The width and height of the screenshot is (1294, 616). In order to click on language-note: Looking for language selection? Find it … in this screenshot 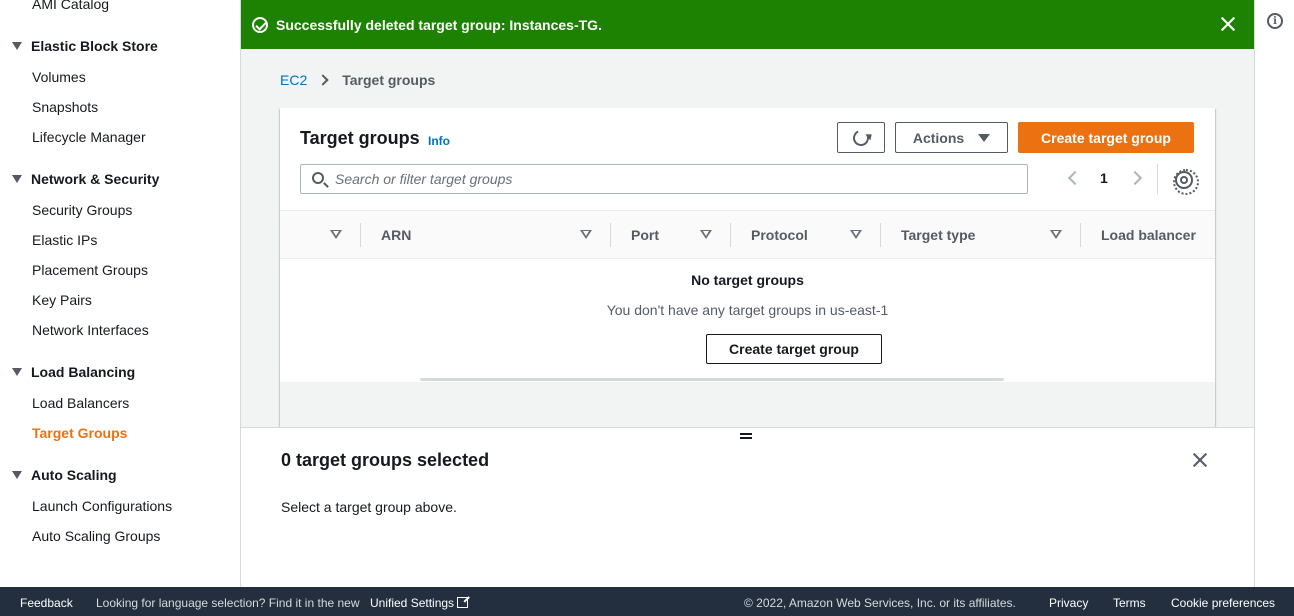, I will do `click(228, 603)`.